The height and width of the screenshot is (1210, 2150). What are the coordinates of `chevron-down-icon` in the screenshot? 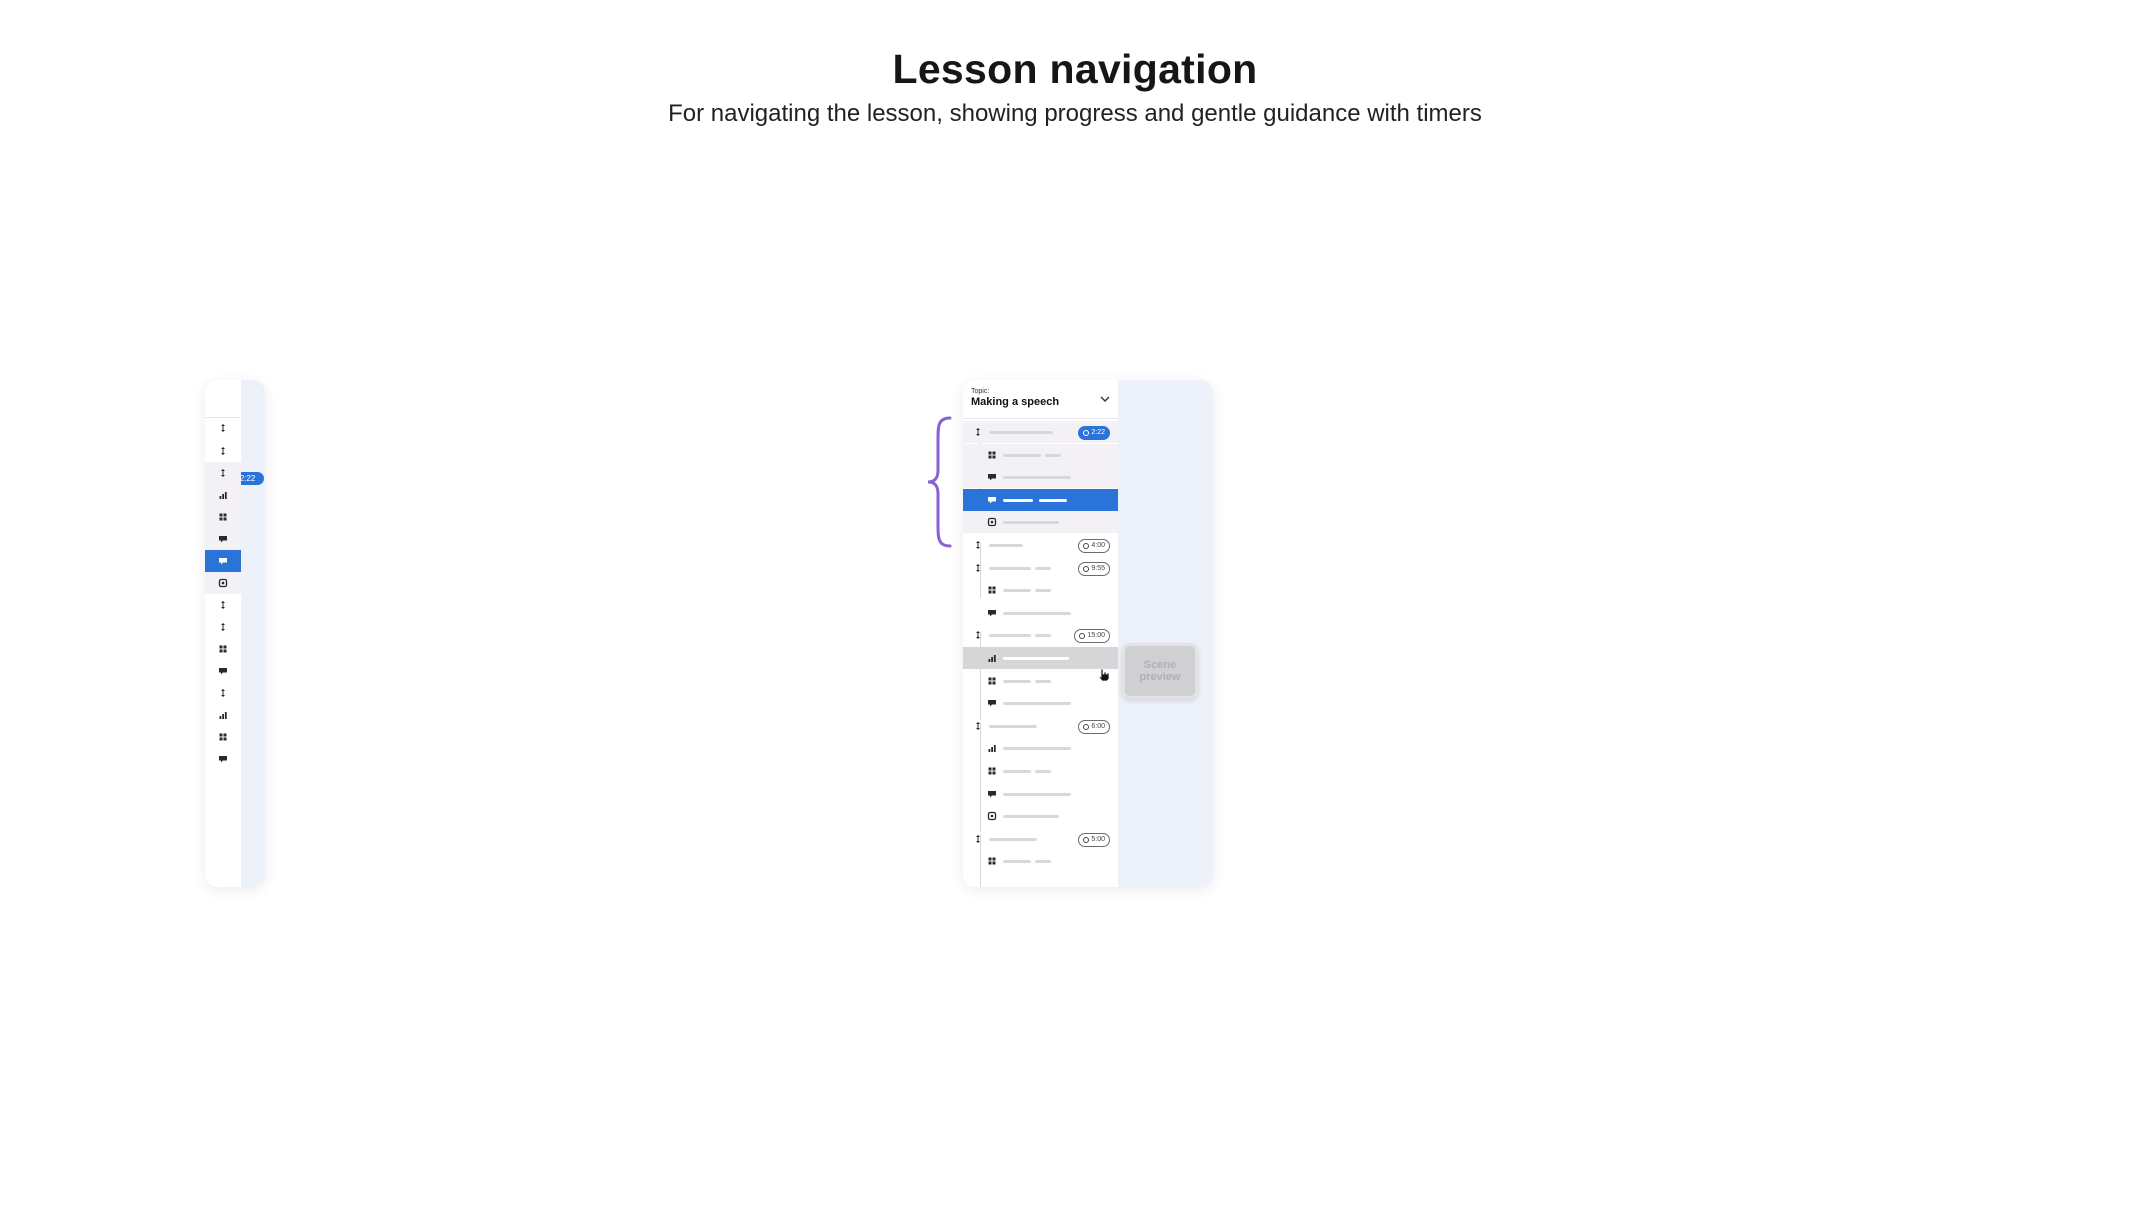 It's located at (1105, 399).